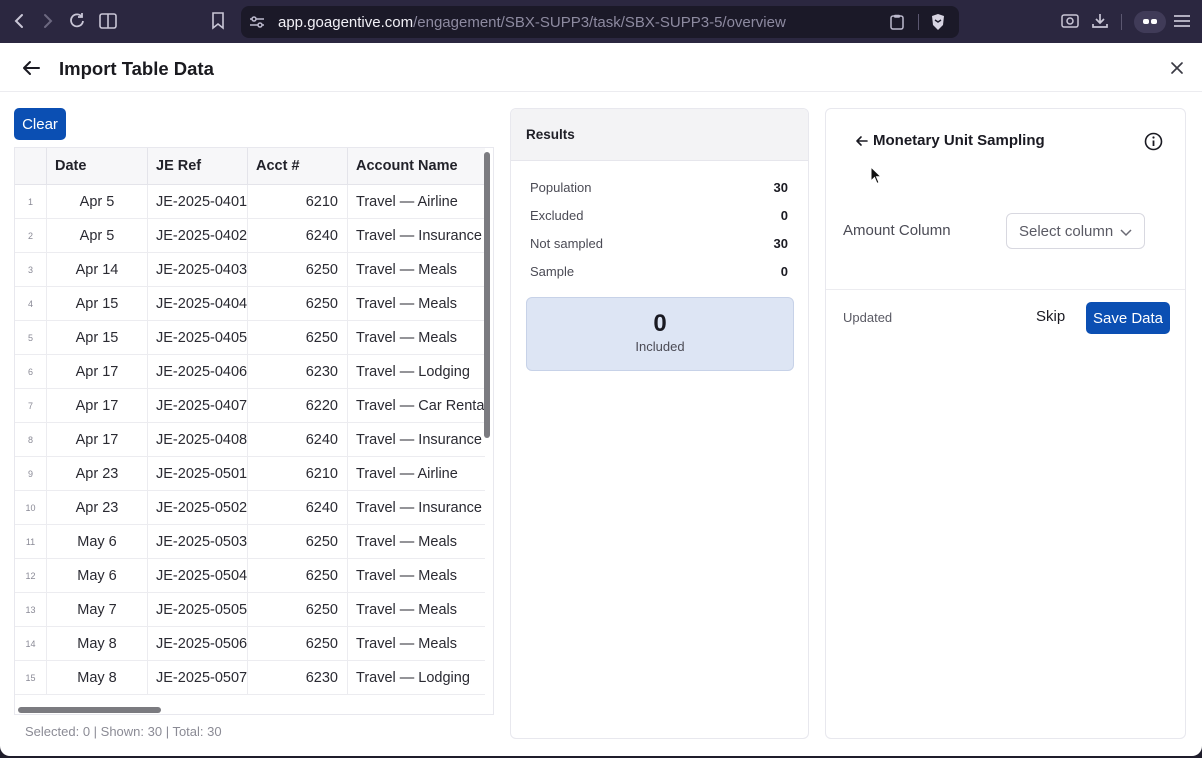 This screenshot has height=758, width=1202. Describe the element at coordinates (97, 508) in the screenshot. I see `cell-date: Apr 23` at that location.